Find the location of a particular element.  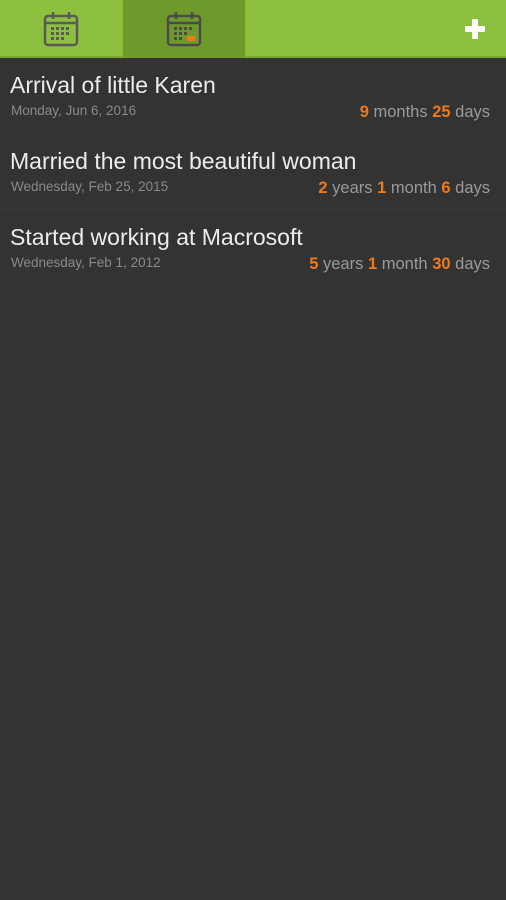

event-date: Wednesday, Feb 25, 2015 is located at coordinates (90, 186).